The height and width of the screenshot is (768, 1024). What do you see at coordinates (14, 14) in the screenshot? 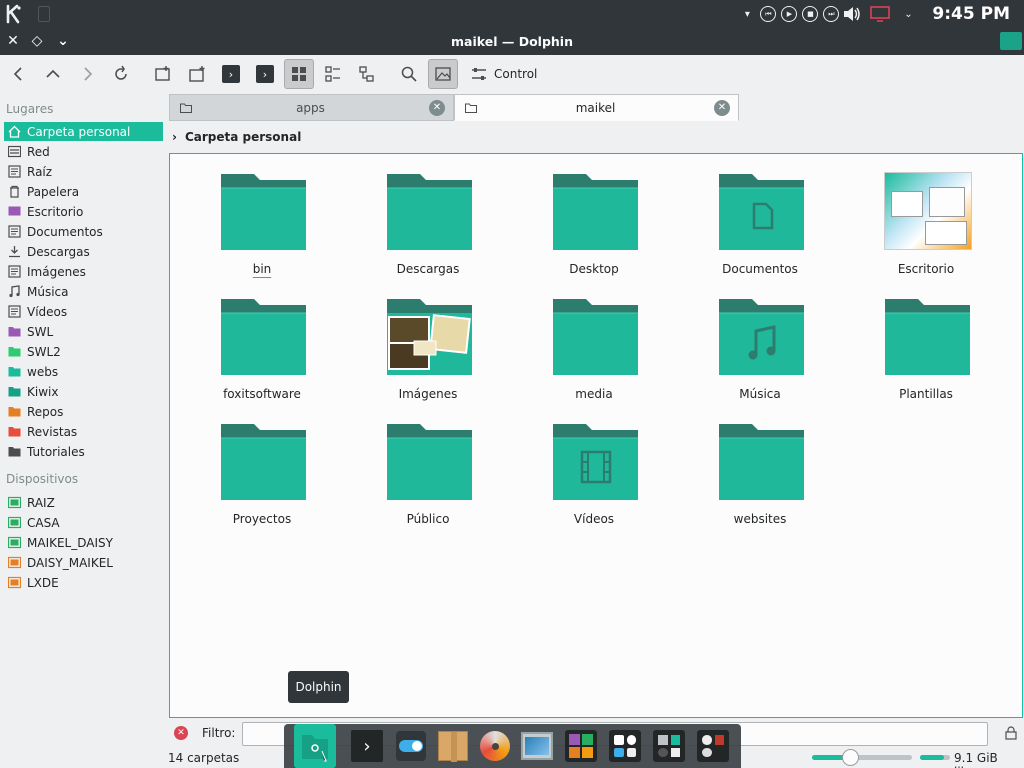
I see `kde-launcher-icon` at bounding box center [14, 14].